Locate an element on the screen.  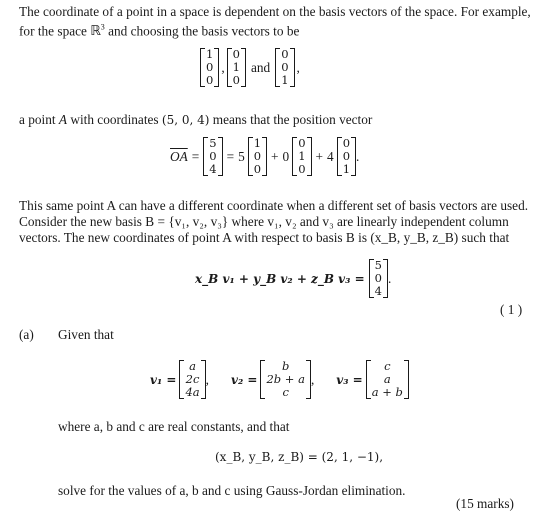
basis-e1: 100 is located at coordinates (257, 156).